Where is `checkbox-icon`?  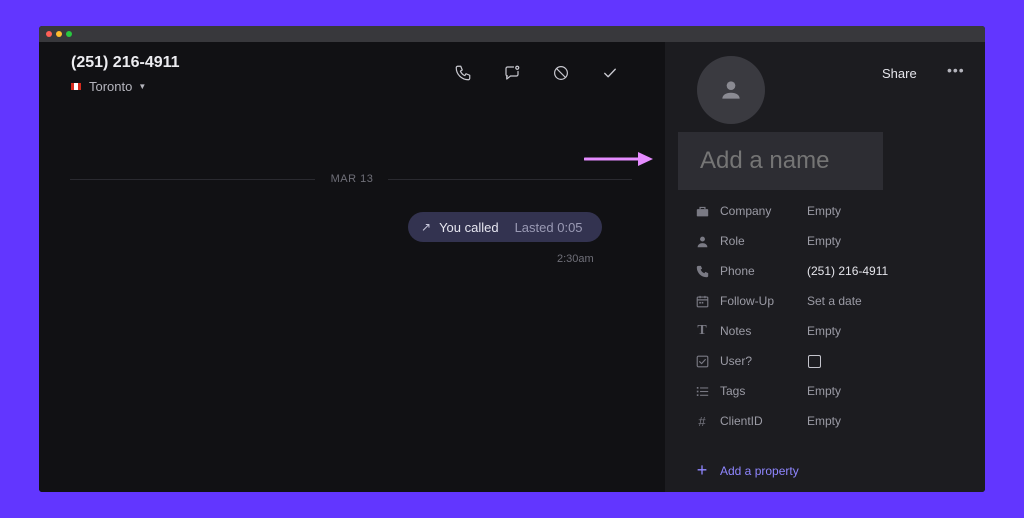
checkbox-icon is located at coordinates (702, 361).